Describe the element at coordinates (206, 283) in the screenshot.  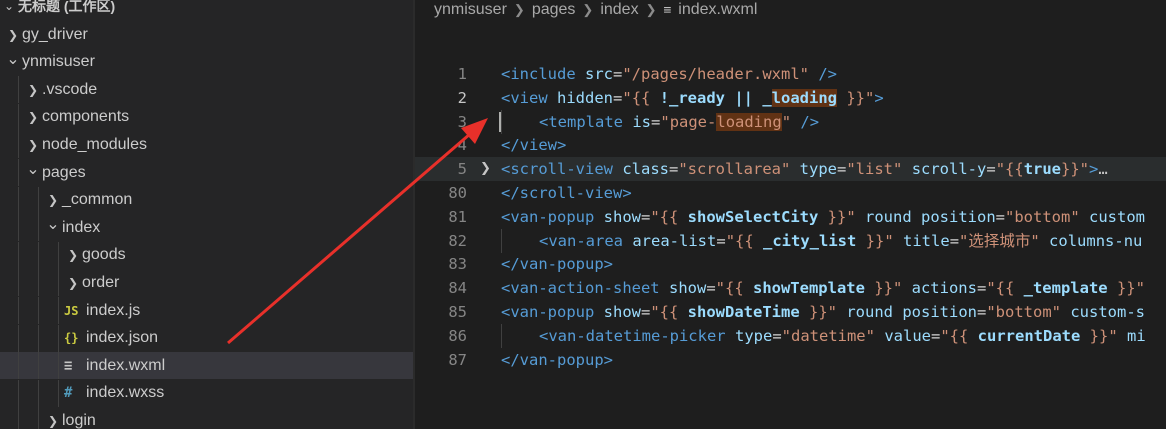
I see `tree-folder: ❯ order` at that location.